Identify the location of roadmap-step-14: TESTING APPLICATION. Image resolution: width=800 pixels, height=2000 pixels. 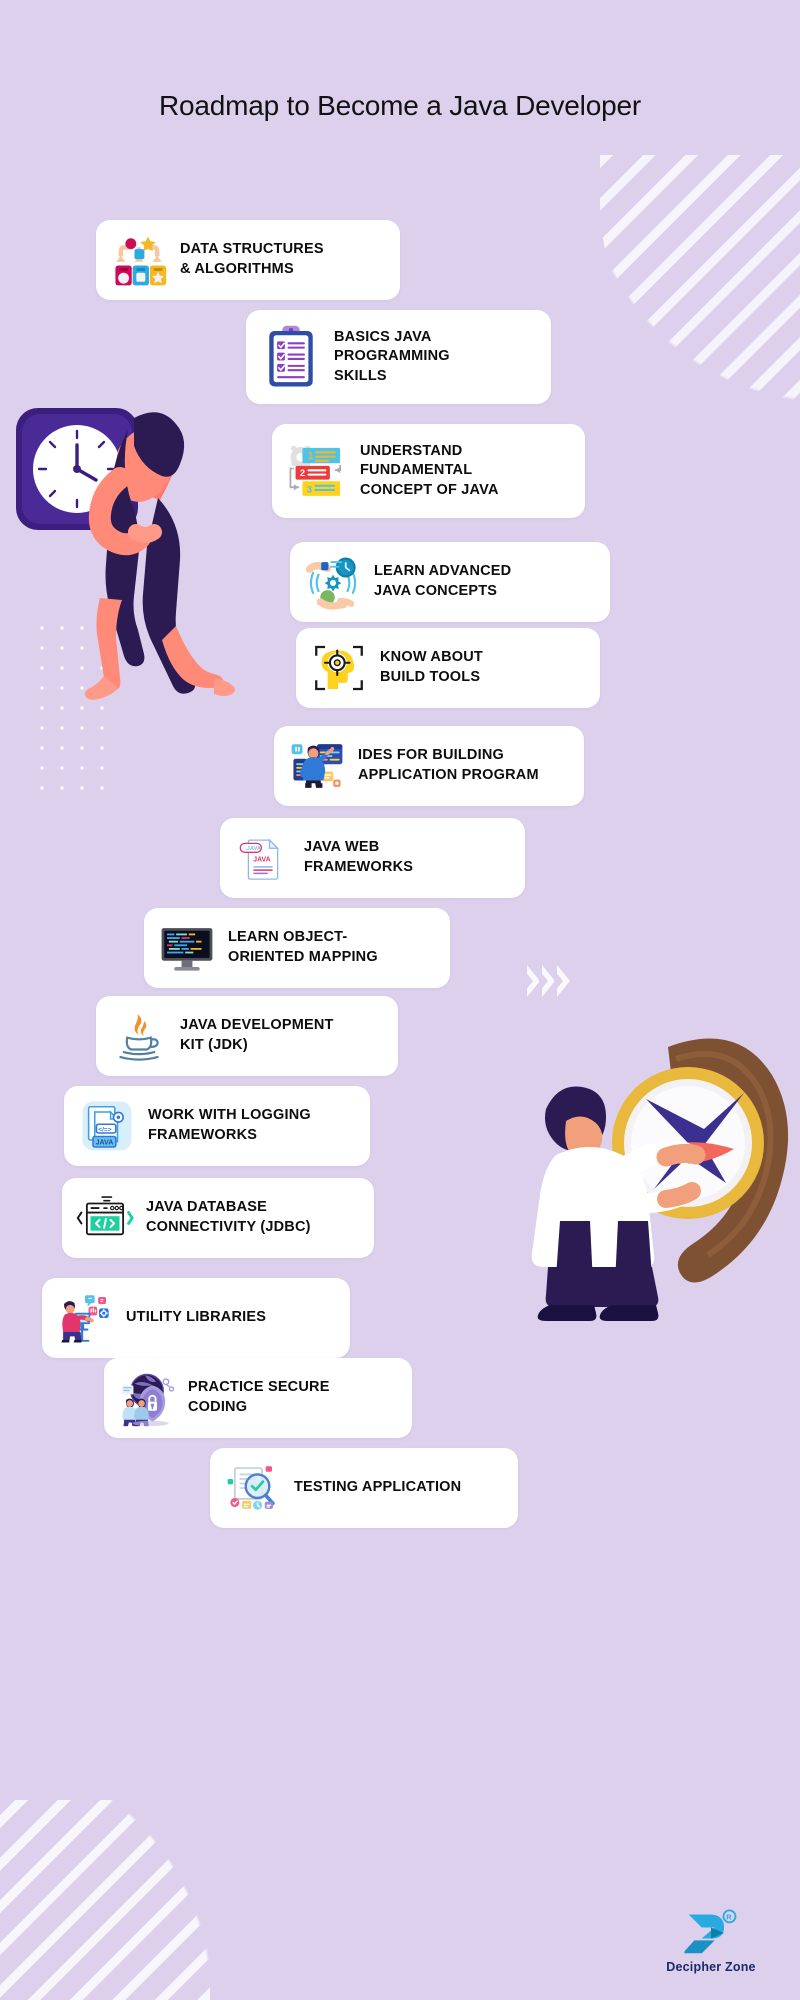
(364, 1488).